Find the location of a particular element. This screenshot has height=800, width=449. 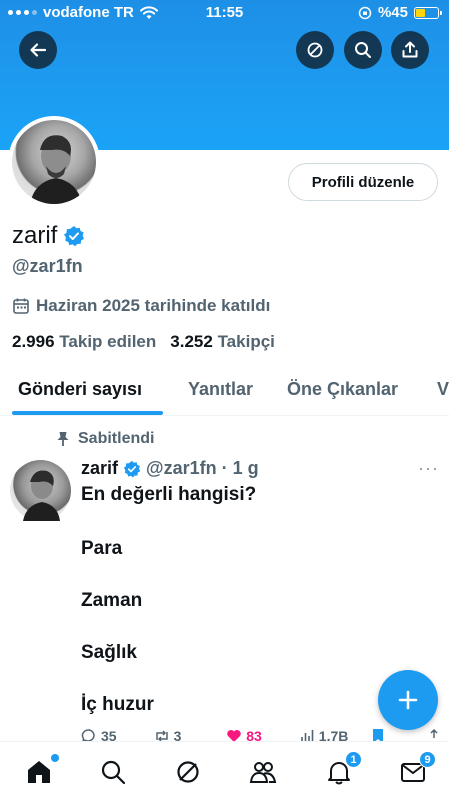

nav-home is located at coordinates (41, 770).